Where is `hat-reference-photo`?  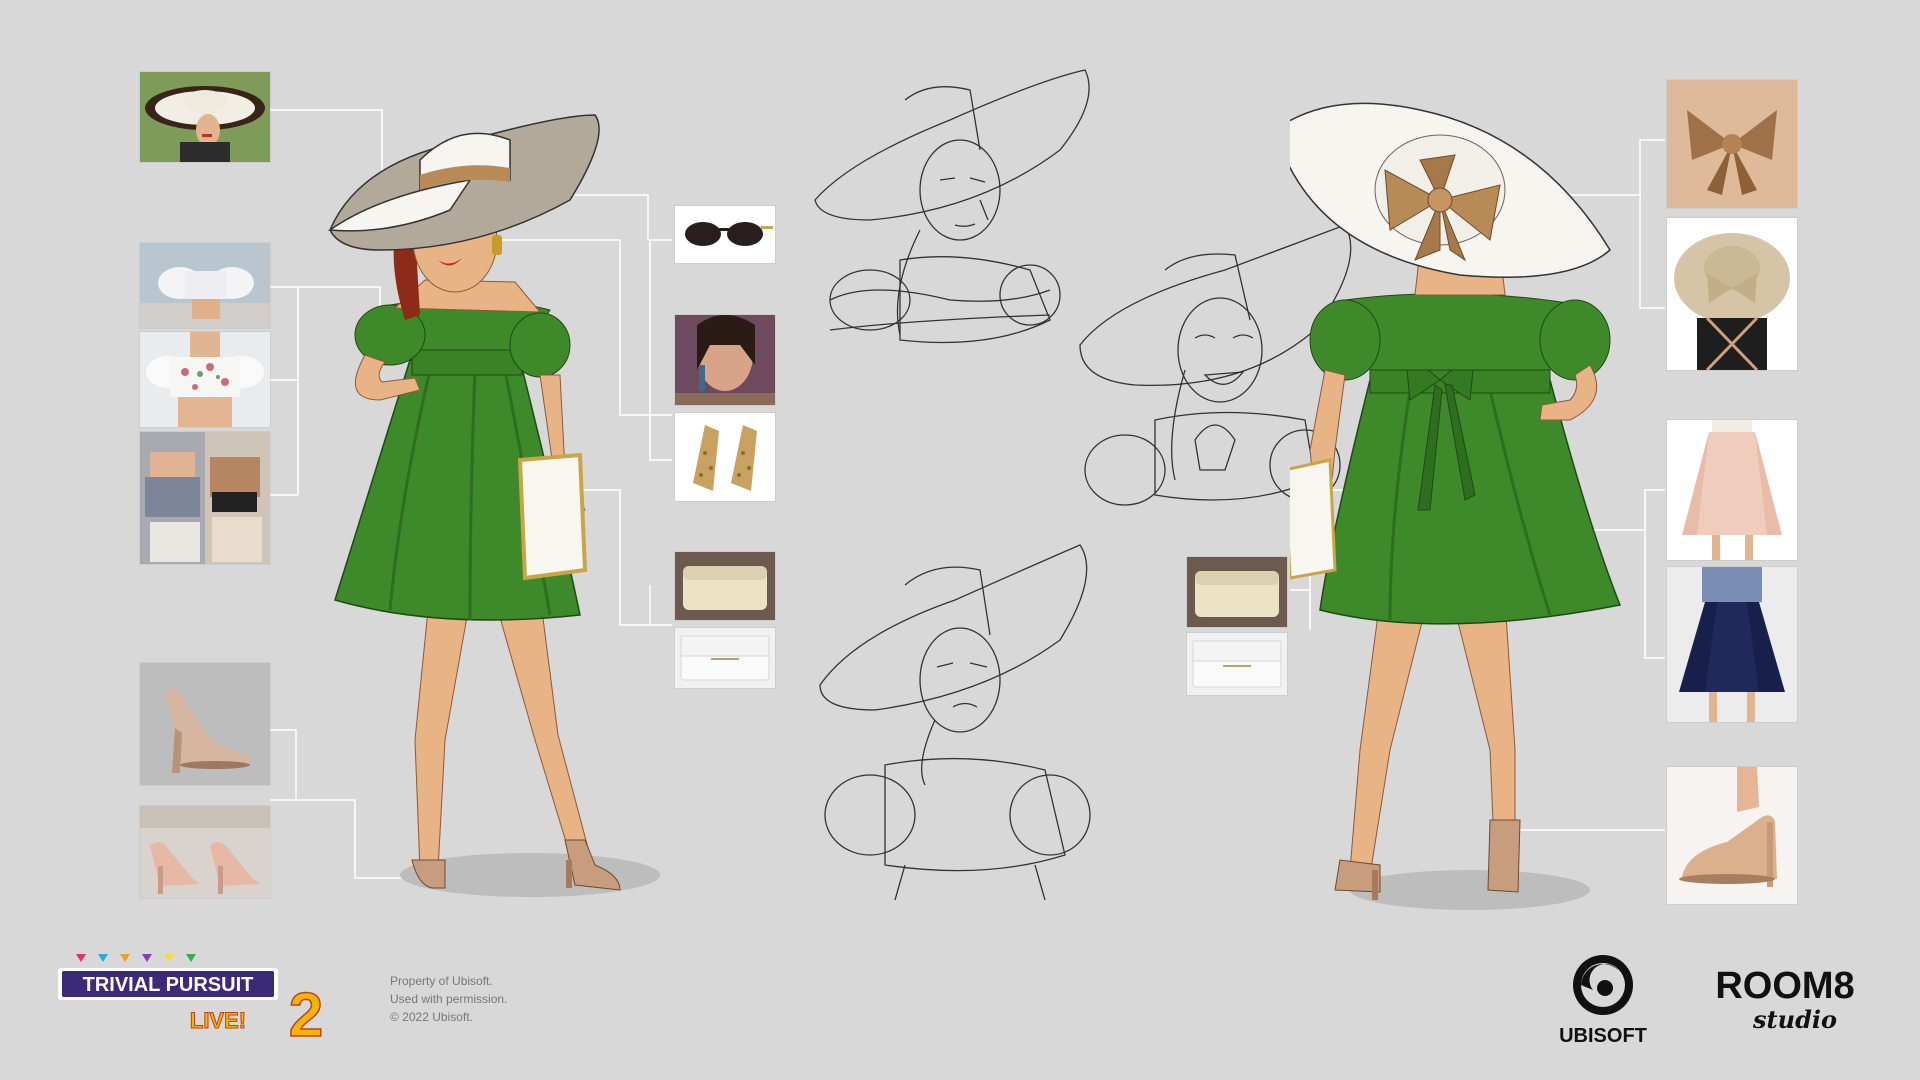 hat-reference-photo is located at coordinates (205, 117).